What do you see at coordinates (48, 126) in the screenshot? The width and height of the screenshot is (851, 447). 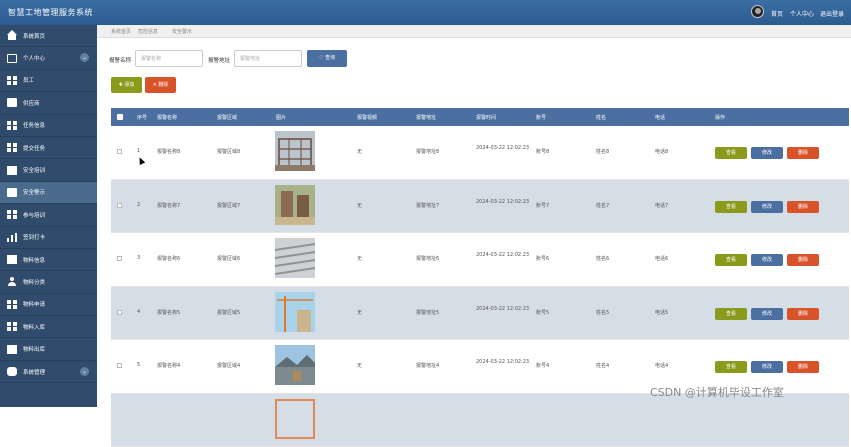 I see `sidebar-item: 任务信息` at bounding box center [48, 126].